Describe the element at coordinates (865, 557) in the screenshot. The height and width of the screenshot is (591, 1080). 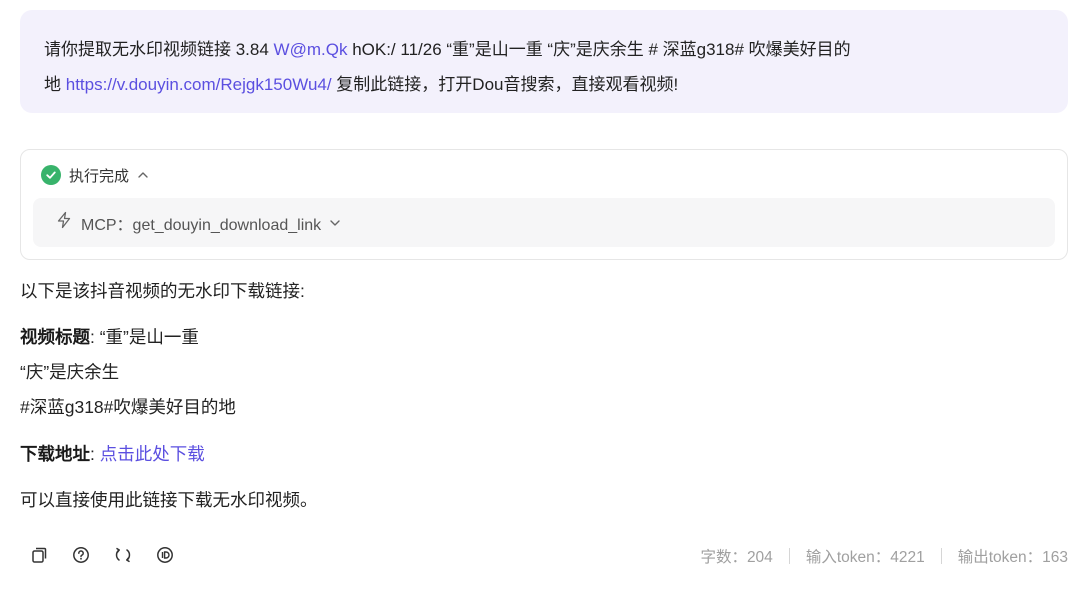
I see `input-token-count: 输入token：4221` at that location.